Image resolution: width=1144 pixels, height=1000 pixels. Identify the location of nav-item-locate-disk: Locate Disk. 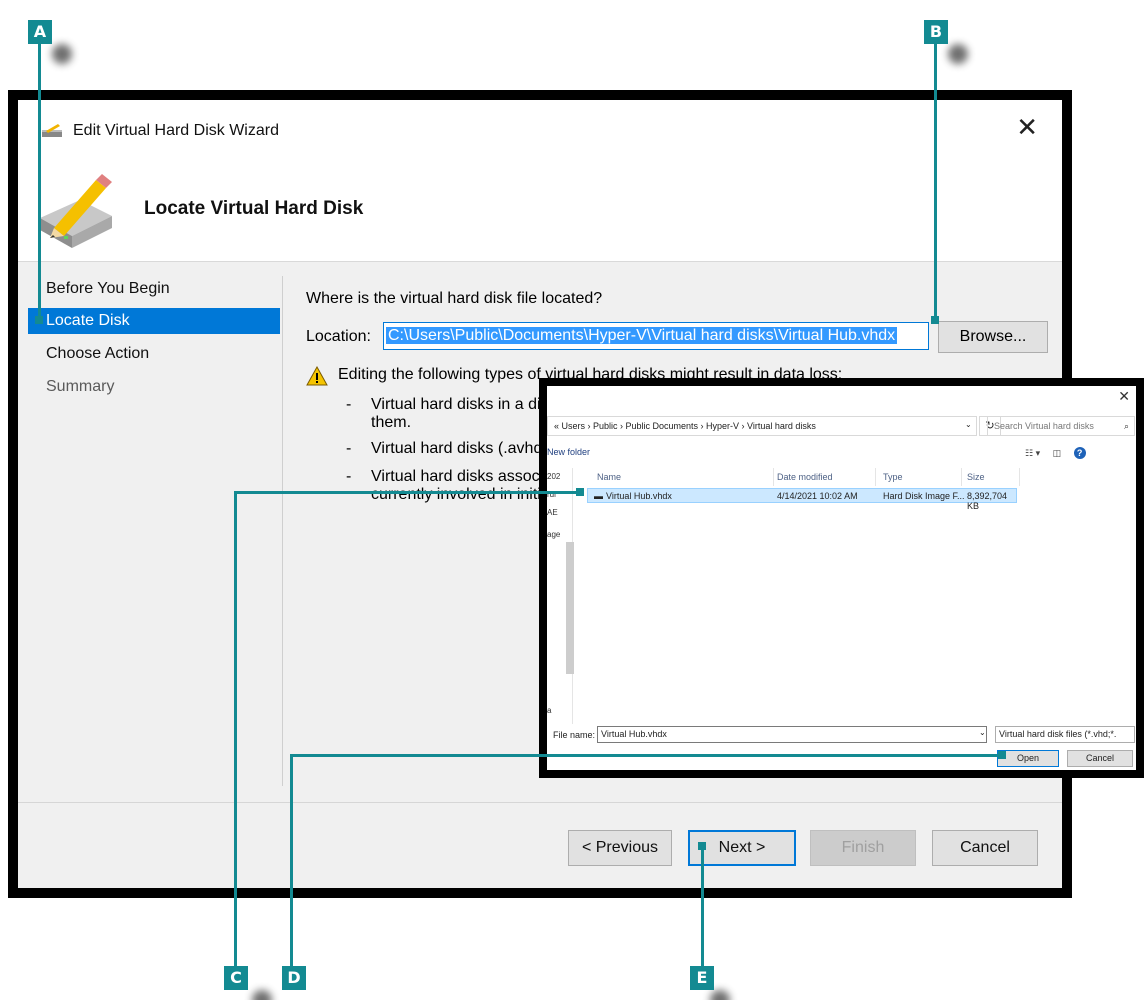
(154, 321).